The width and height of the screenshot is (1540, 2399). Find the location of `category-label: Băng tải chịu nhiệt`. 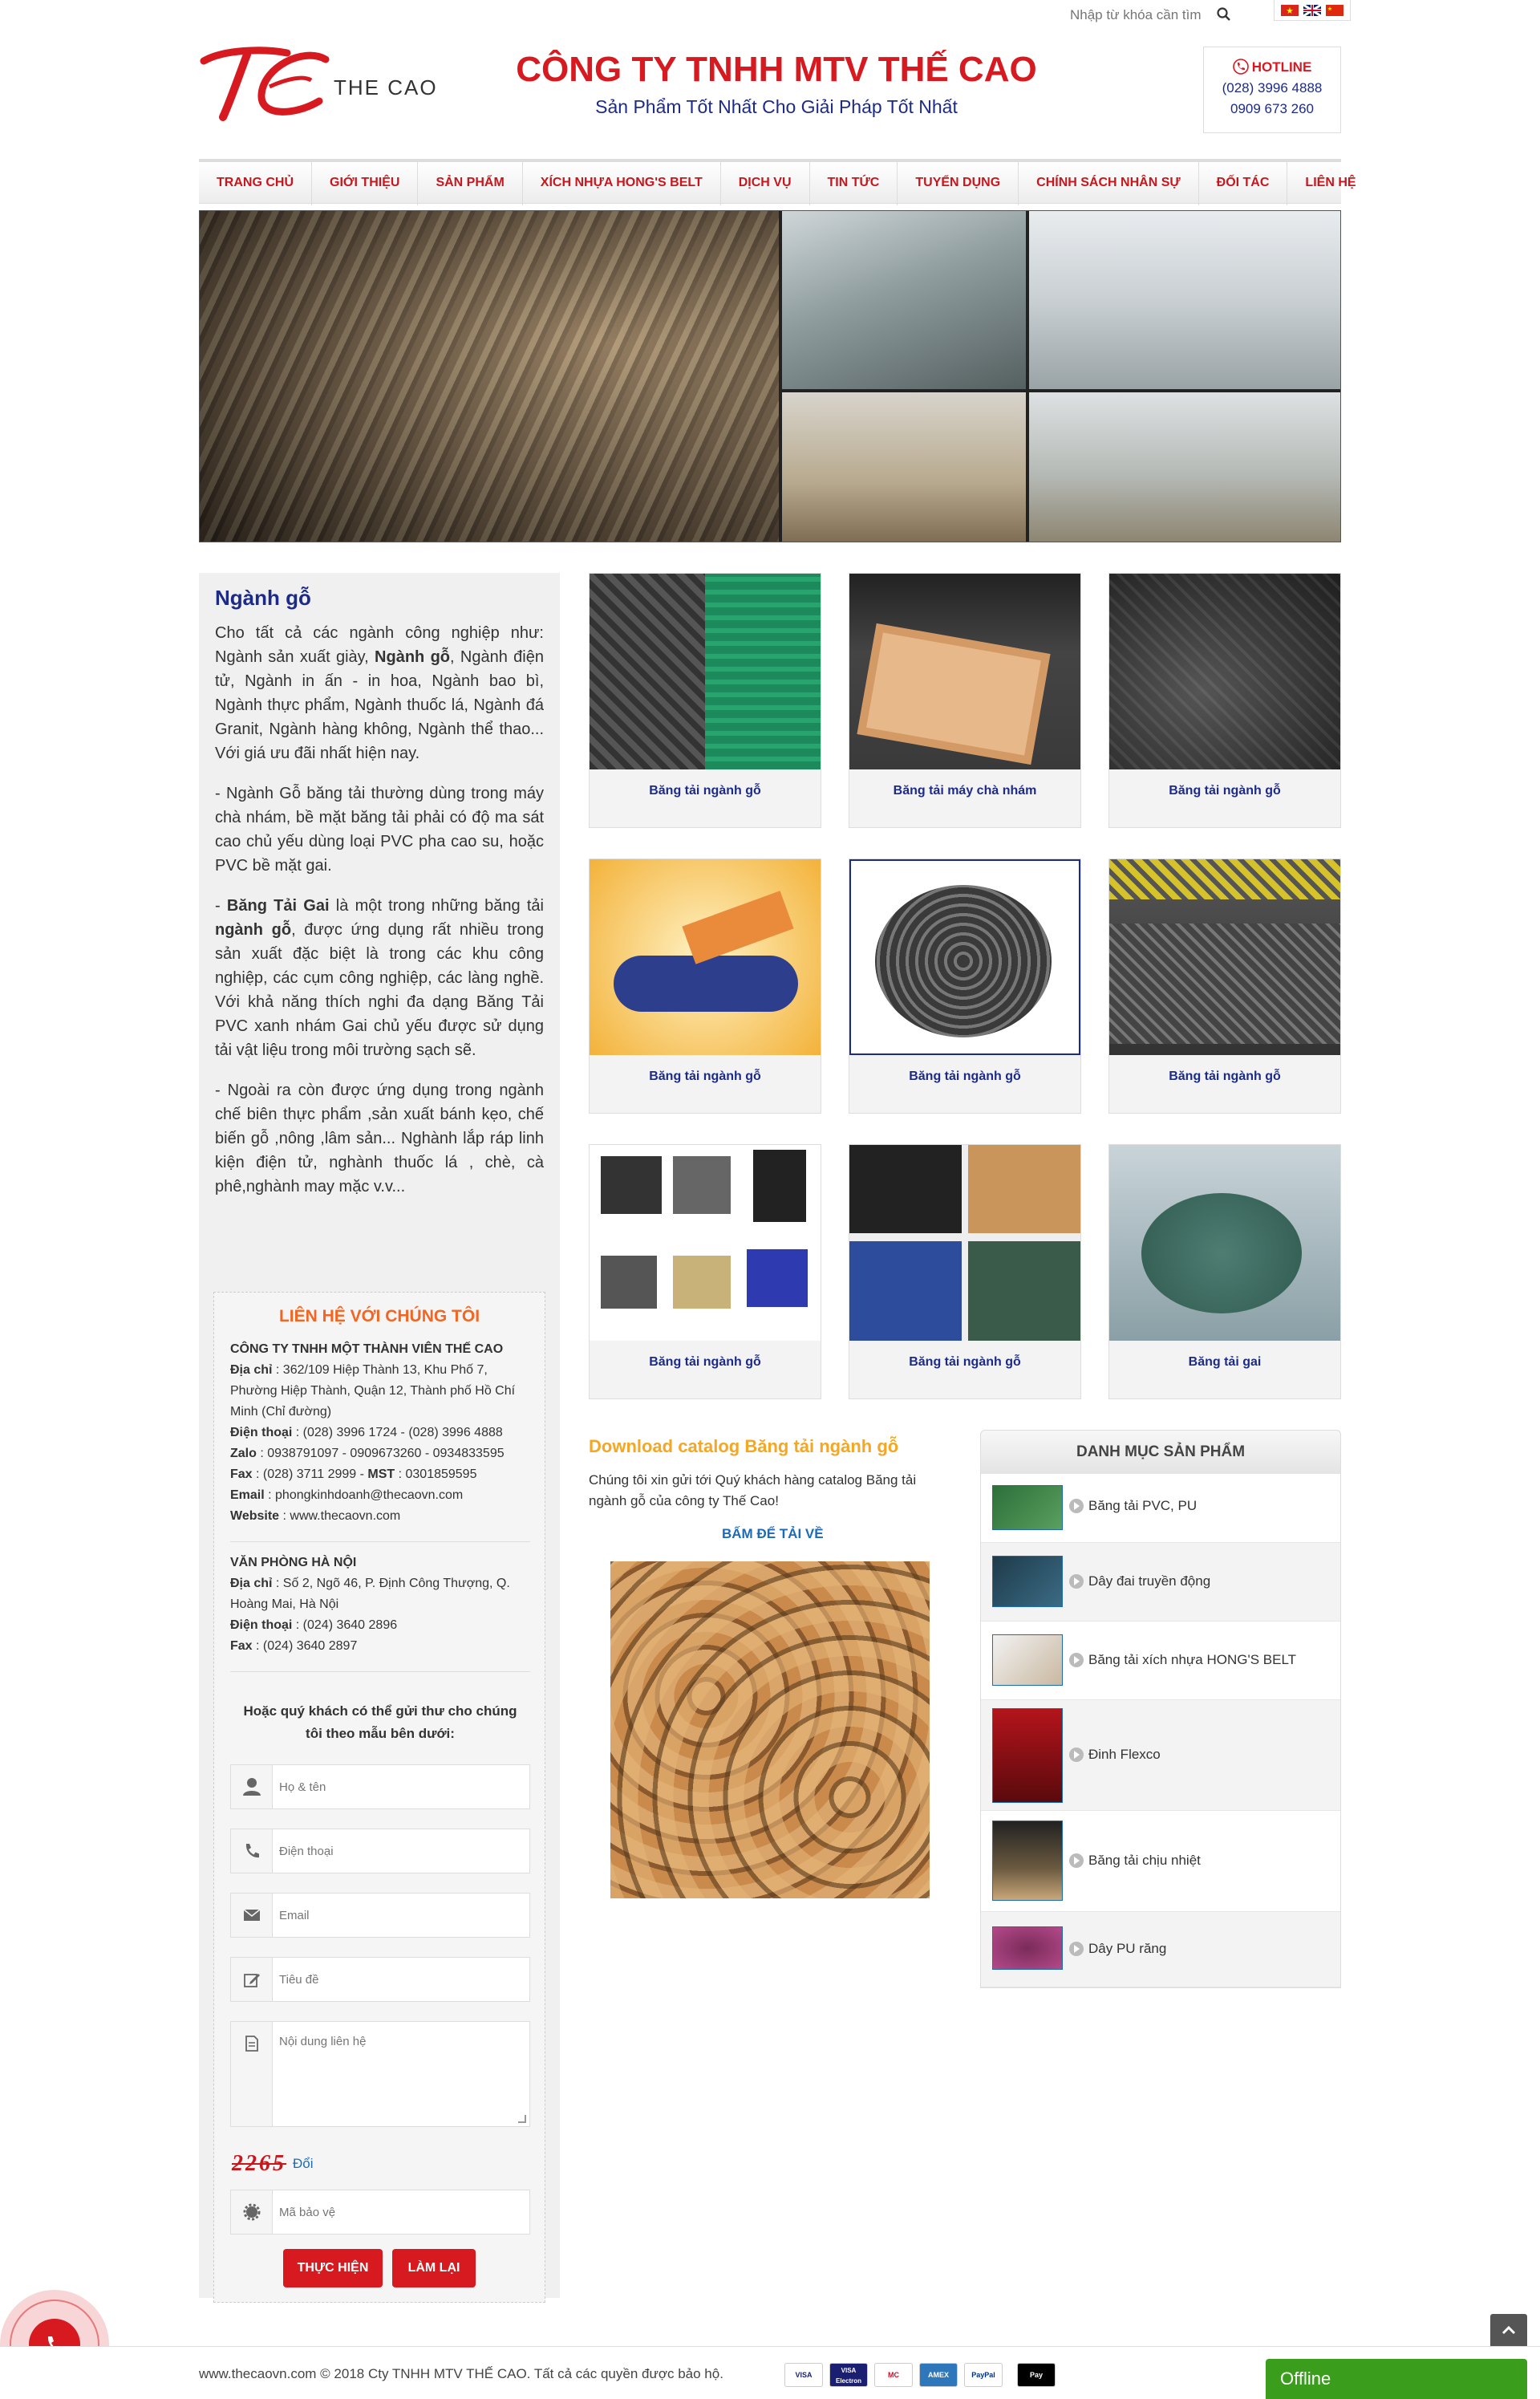

category-label: Băng tải chịu nhiệt is located at coordinates (1144, 1861).